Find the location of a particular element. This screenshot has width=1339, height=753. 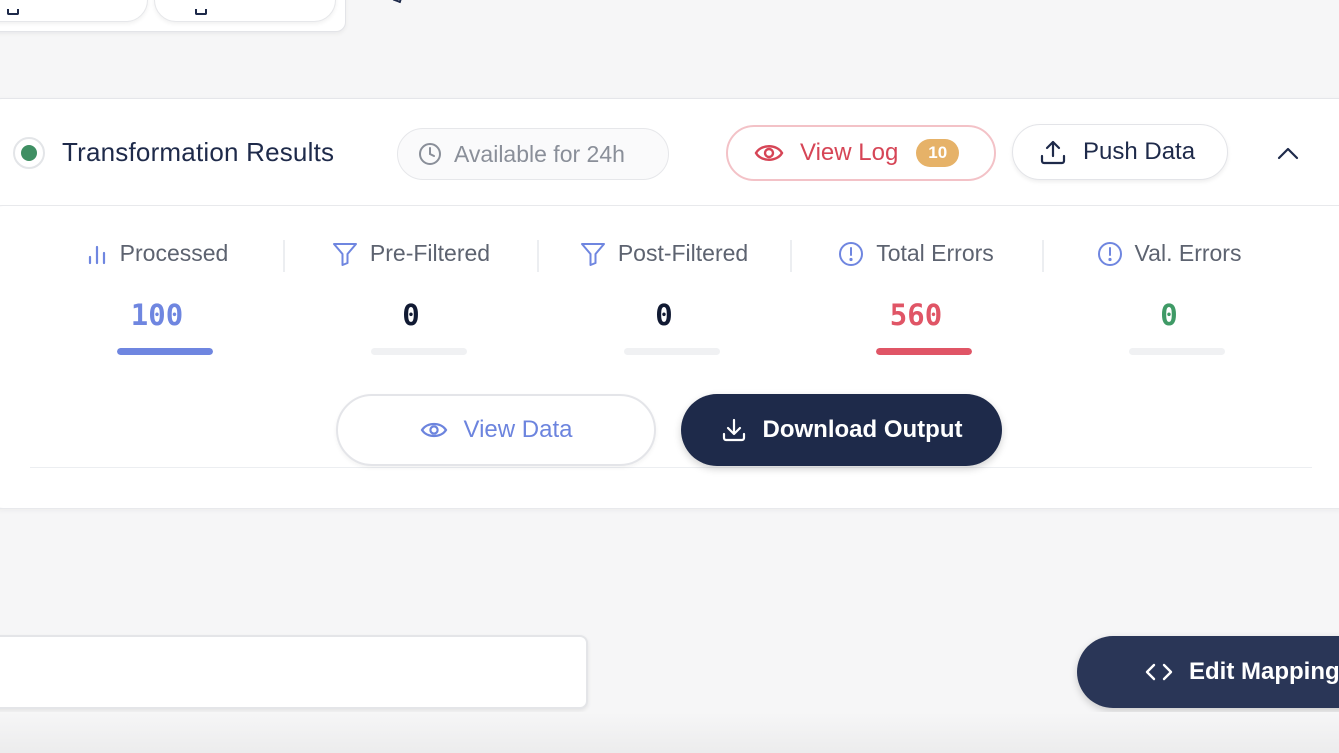

download-output-button: Download Output is located at coordinates (841, 430).